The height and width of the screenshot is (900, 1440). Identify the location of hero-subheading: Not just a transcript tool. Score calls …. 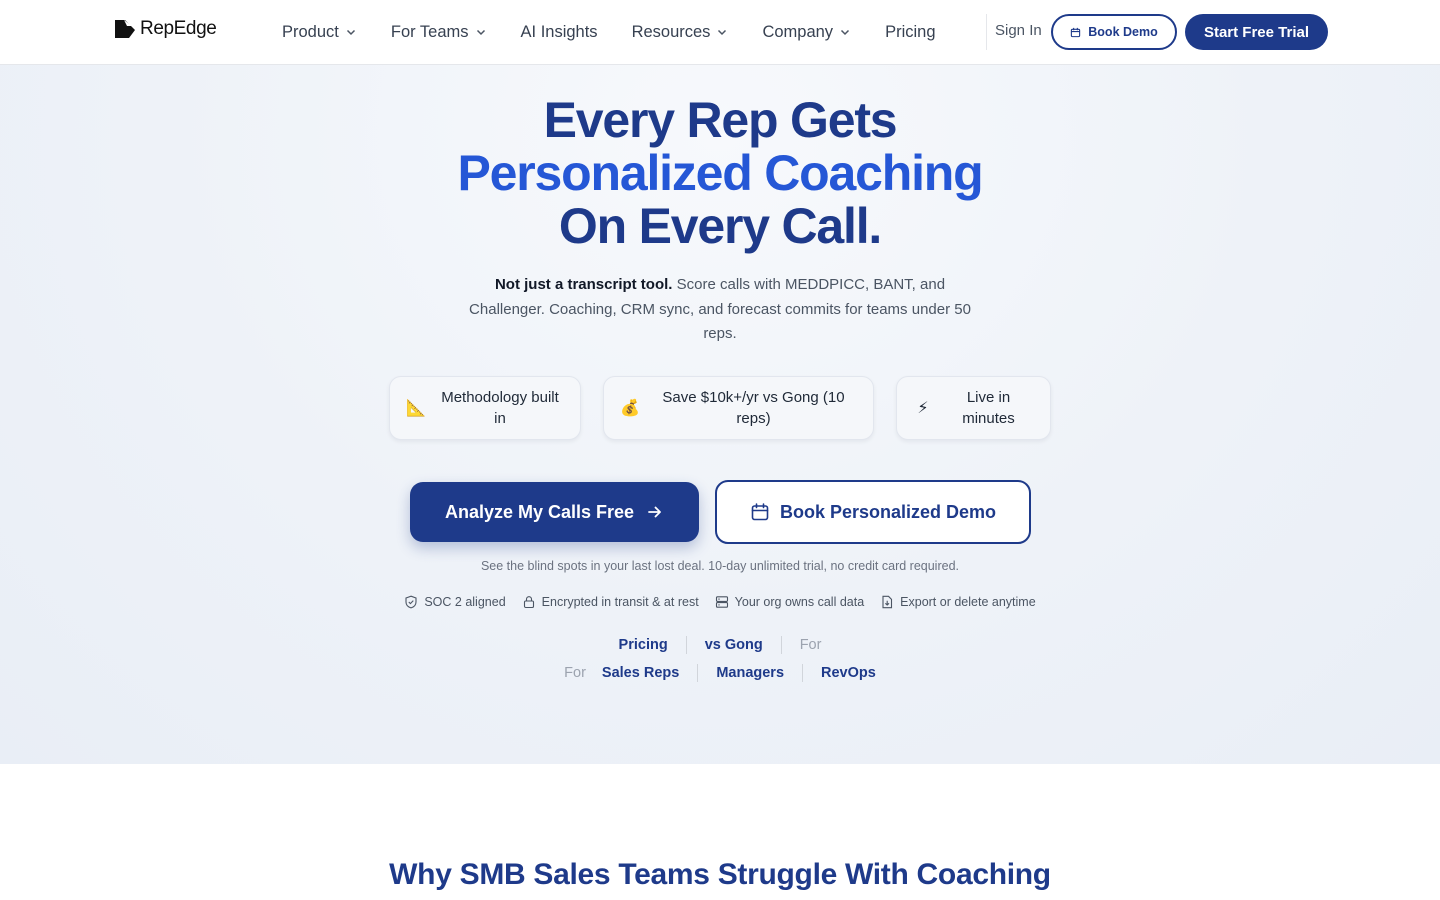
(720, 310).